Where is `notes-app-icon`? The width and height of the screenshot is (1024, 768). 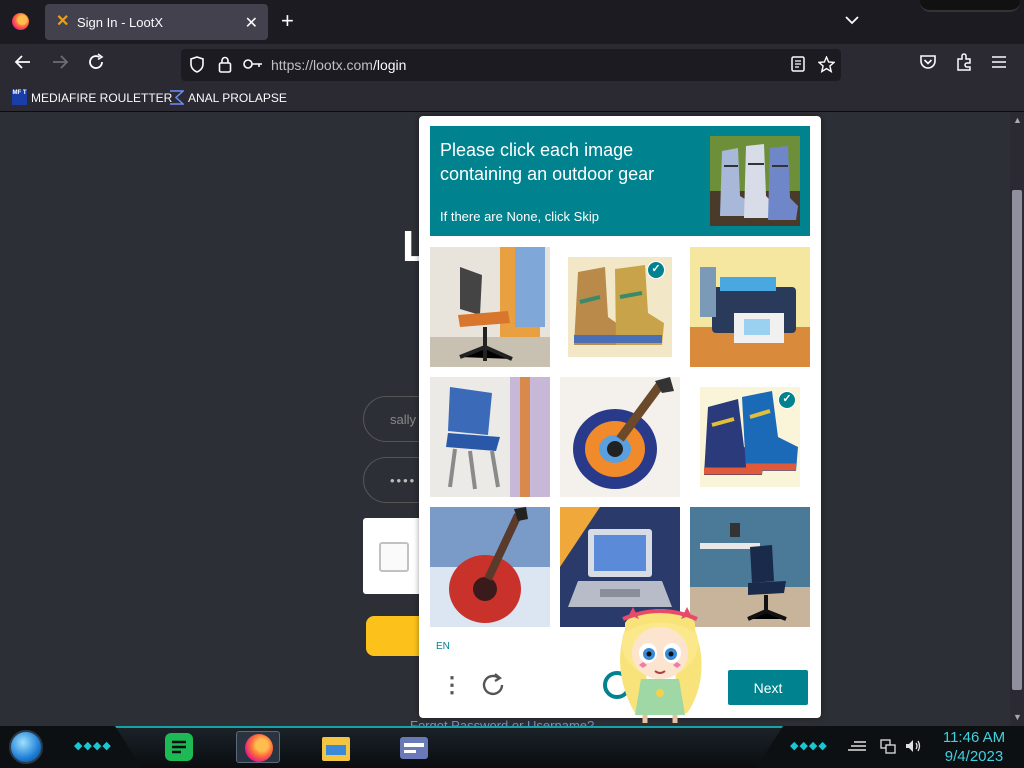 notes-app-icon is located at coordinates (179, 747).